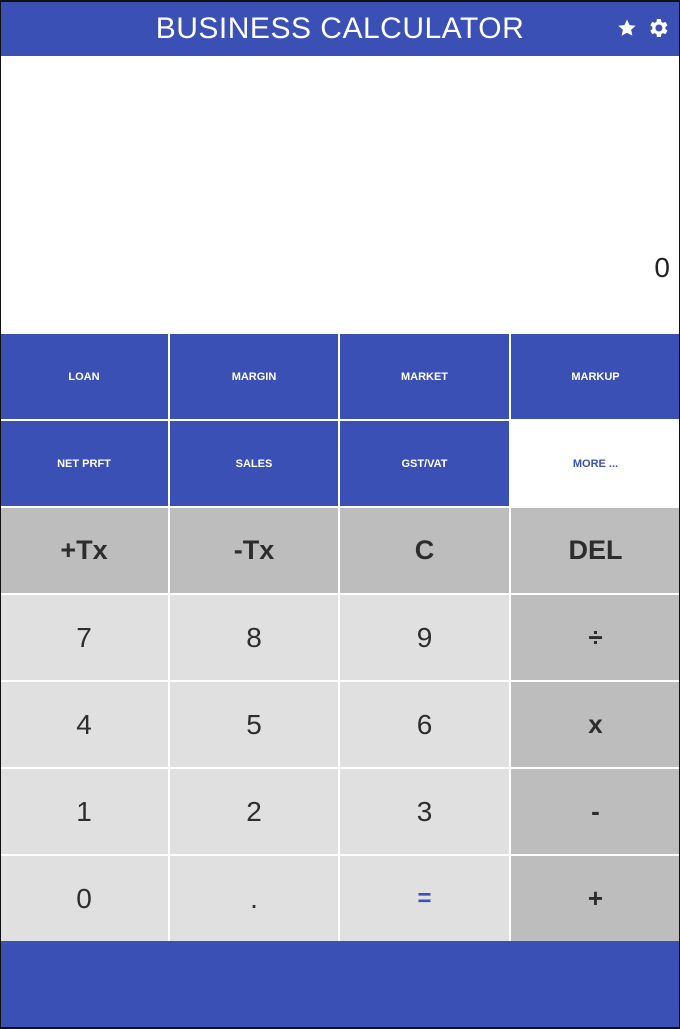 The image size is (680, 1029). What do you see at coordinates (425, 899) in the screenshot?
I see `equals-button: =` at bounding box center [425, 899].